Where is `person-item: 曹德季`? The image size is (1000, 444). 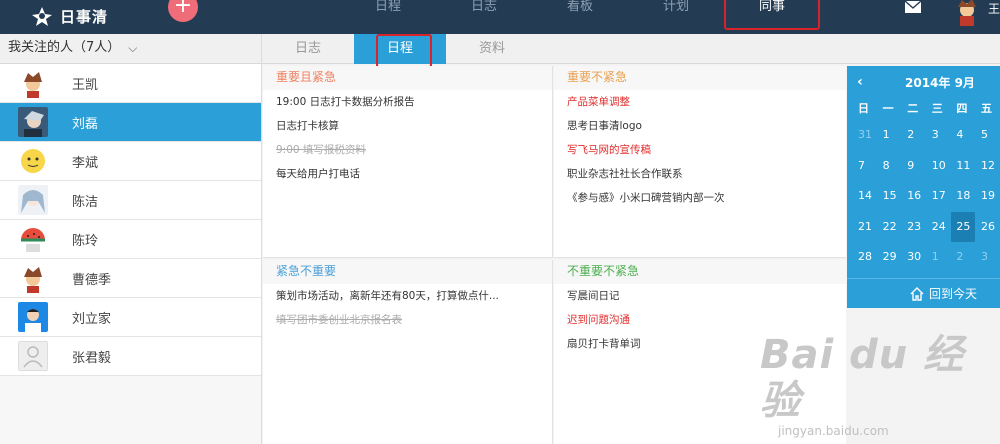 person-item: 曹德季 is located at coordinates (130, 278).